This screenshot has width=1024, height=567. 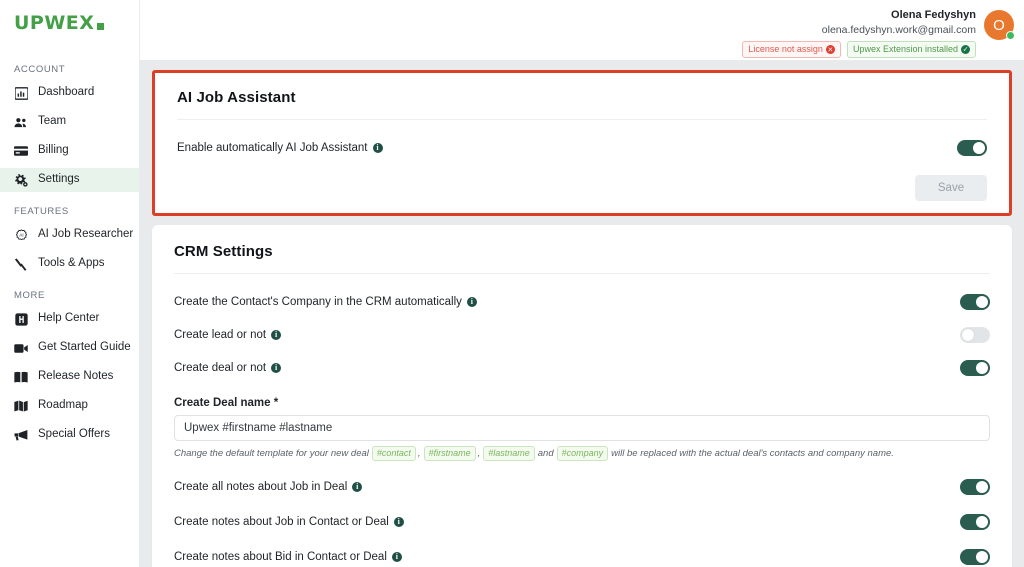 I want to click on tag-lastname: #lastname, so click(x=509, y=453).